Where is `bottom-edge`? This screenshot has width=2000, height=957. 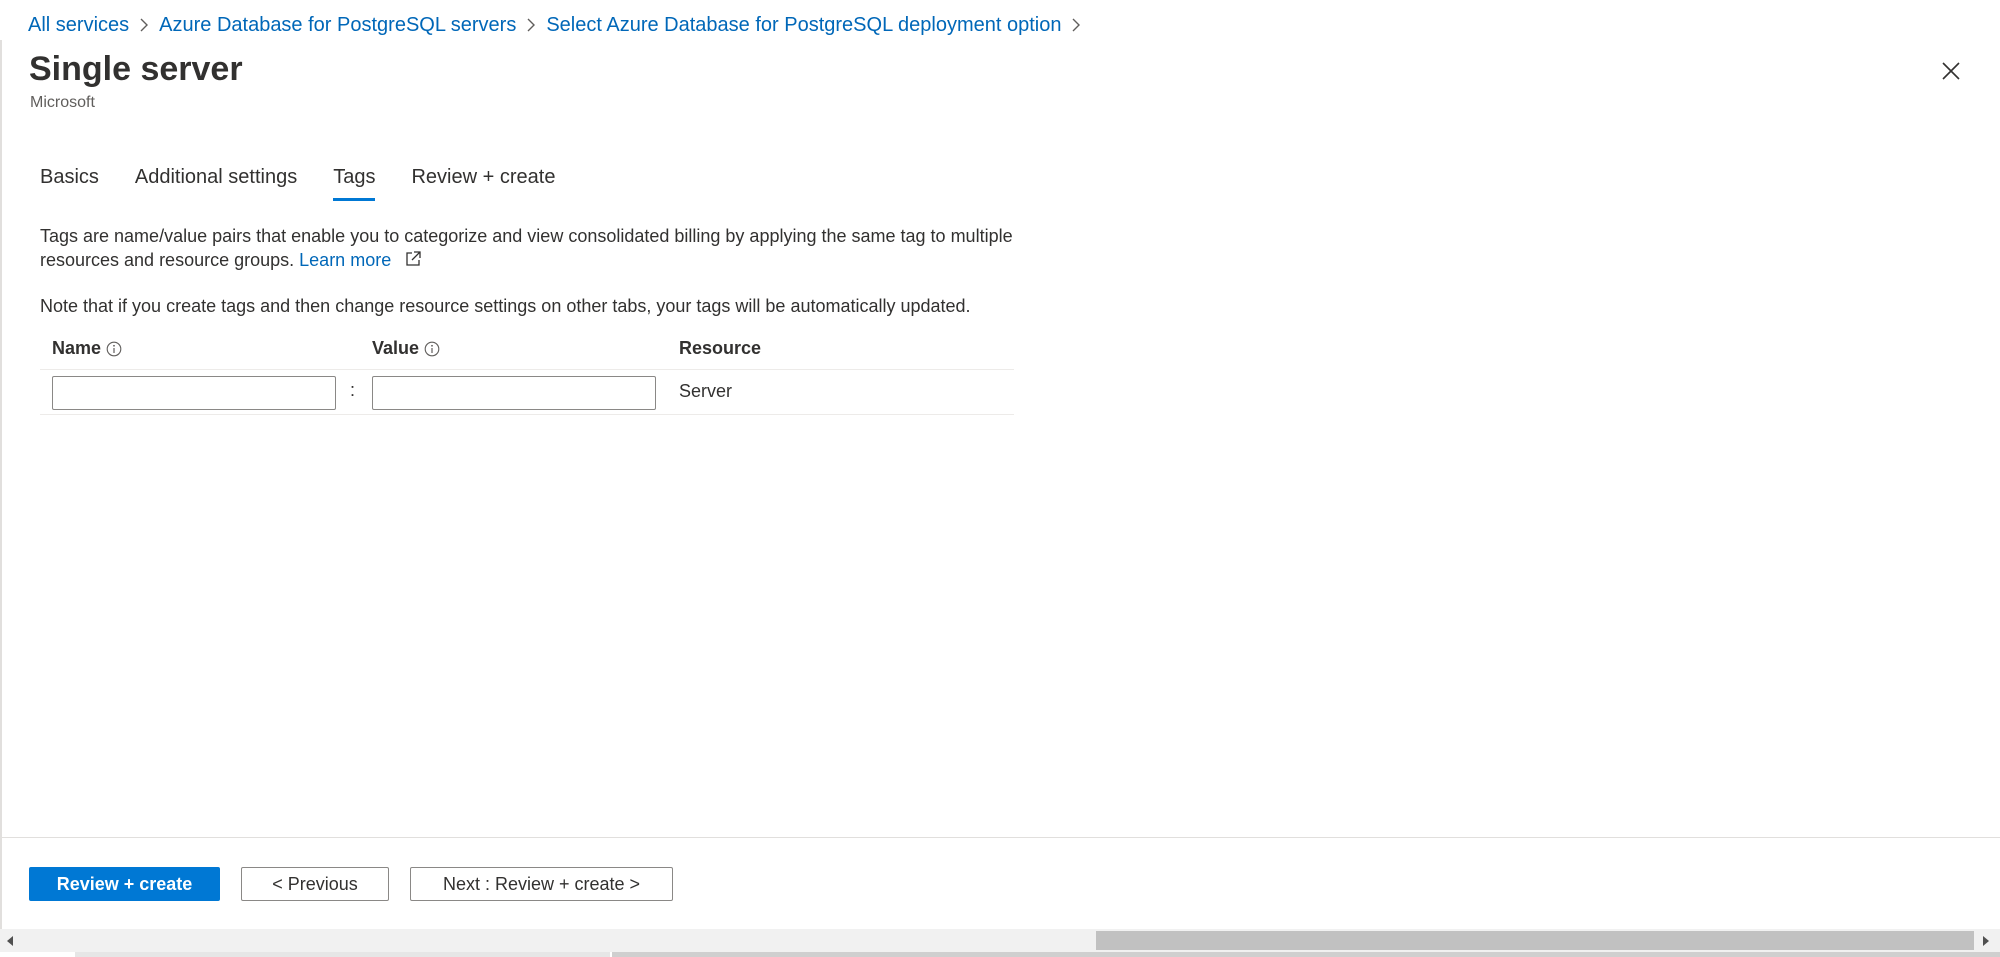
bottom-edge is located at coordinates (1000, 954).